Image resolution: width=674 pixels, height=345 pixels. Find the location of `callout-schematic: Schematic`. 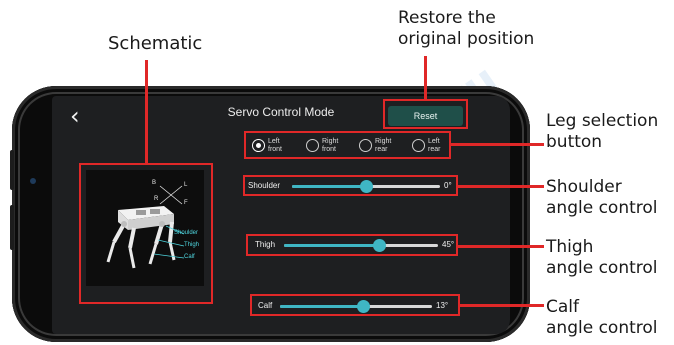

callout-schematic: Schematic is located at coordinates (155, 43).